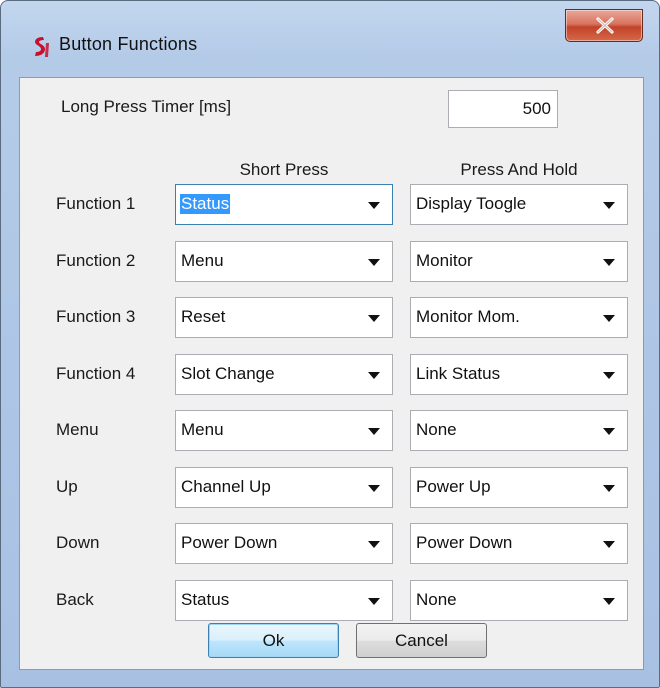  I want to click on short-press-dropdown: Reset, so click(284, 317).